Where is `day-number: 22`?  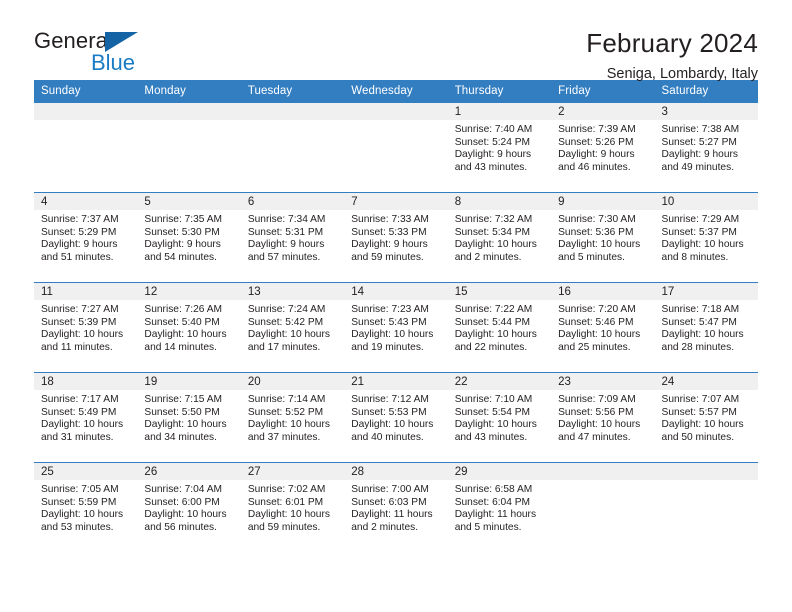 day-number: 22 is located at coordinates (499, 381).